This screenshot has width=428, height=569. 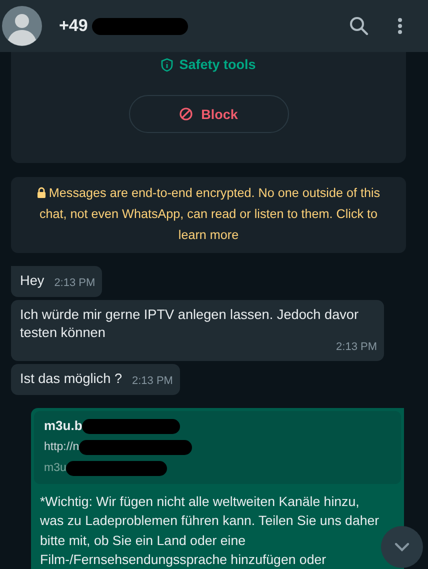 What do you see at coordinates (41, 192) in the screenshot?
I see `lock-icon` at bounding box center [41, 192].